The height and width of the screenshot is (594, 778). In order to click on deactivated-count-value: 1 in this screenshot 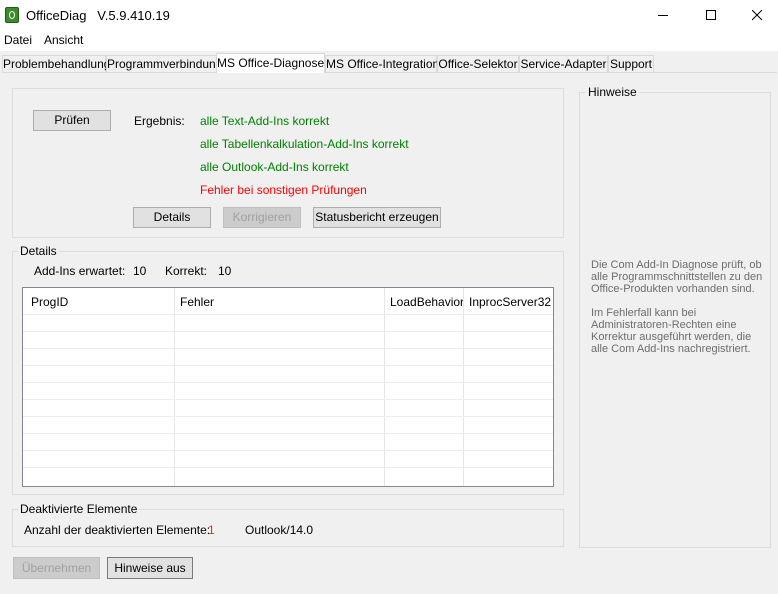, I will do `click(211, 530)`.